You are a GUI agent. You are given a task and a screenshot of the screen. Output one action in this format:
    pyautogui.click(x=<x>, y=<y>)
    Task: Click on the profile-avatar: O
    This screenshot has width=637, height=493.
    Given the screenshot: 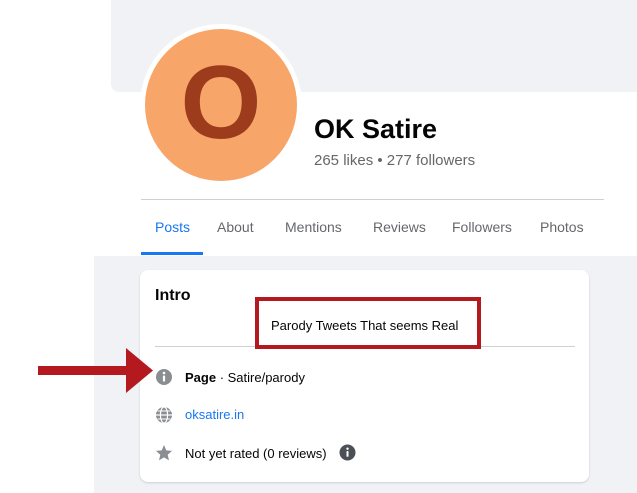 What is the action you would take?
    pyautogui.click(x=221, y=105)
    